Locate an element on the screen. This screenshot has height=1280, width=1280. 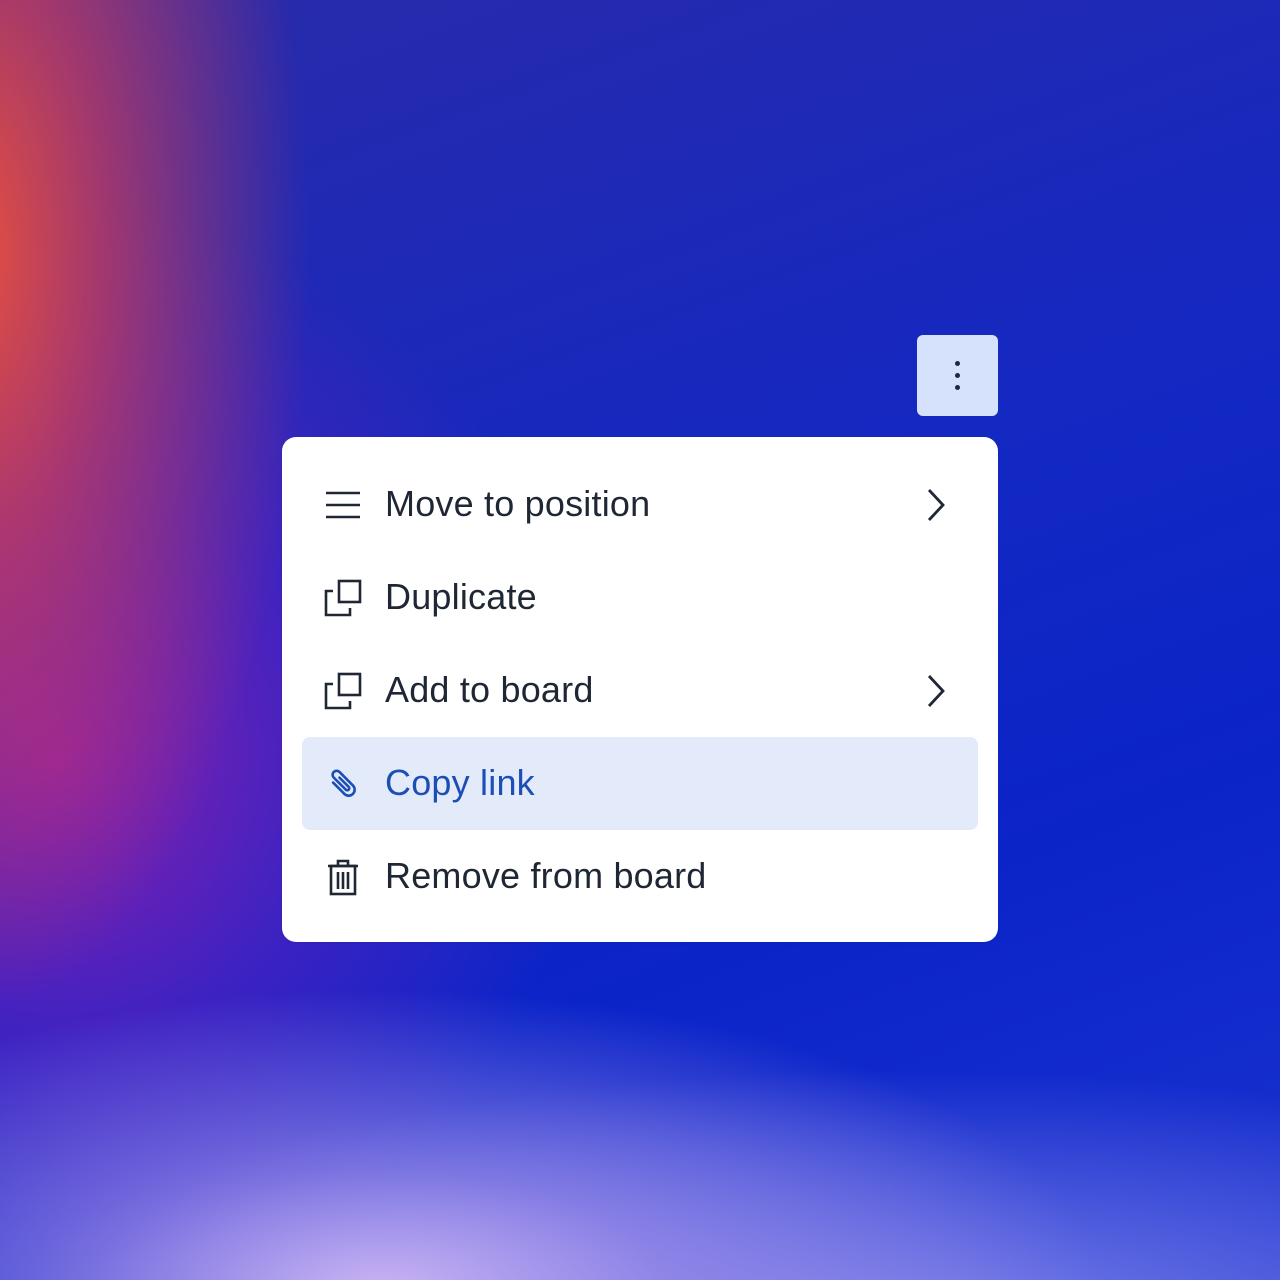
menu-item-remove-from-board: Remove from board is located at coordinates (640, 876).